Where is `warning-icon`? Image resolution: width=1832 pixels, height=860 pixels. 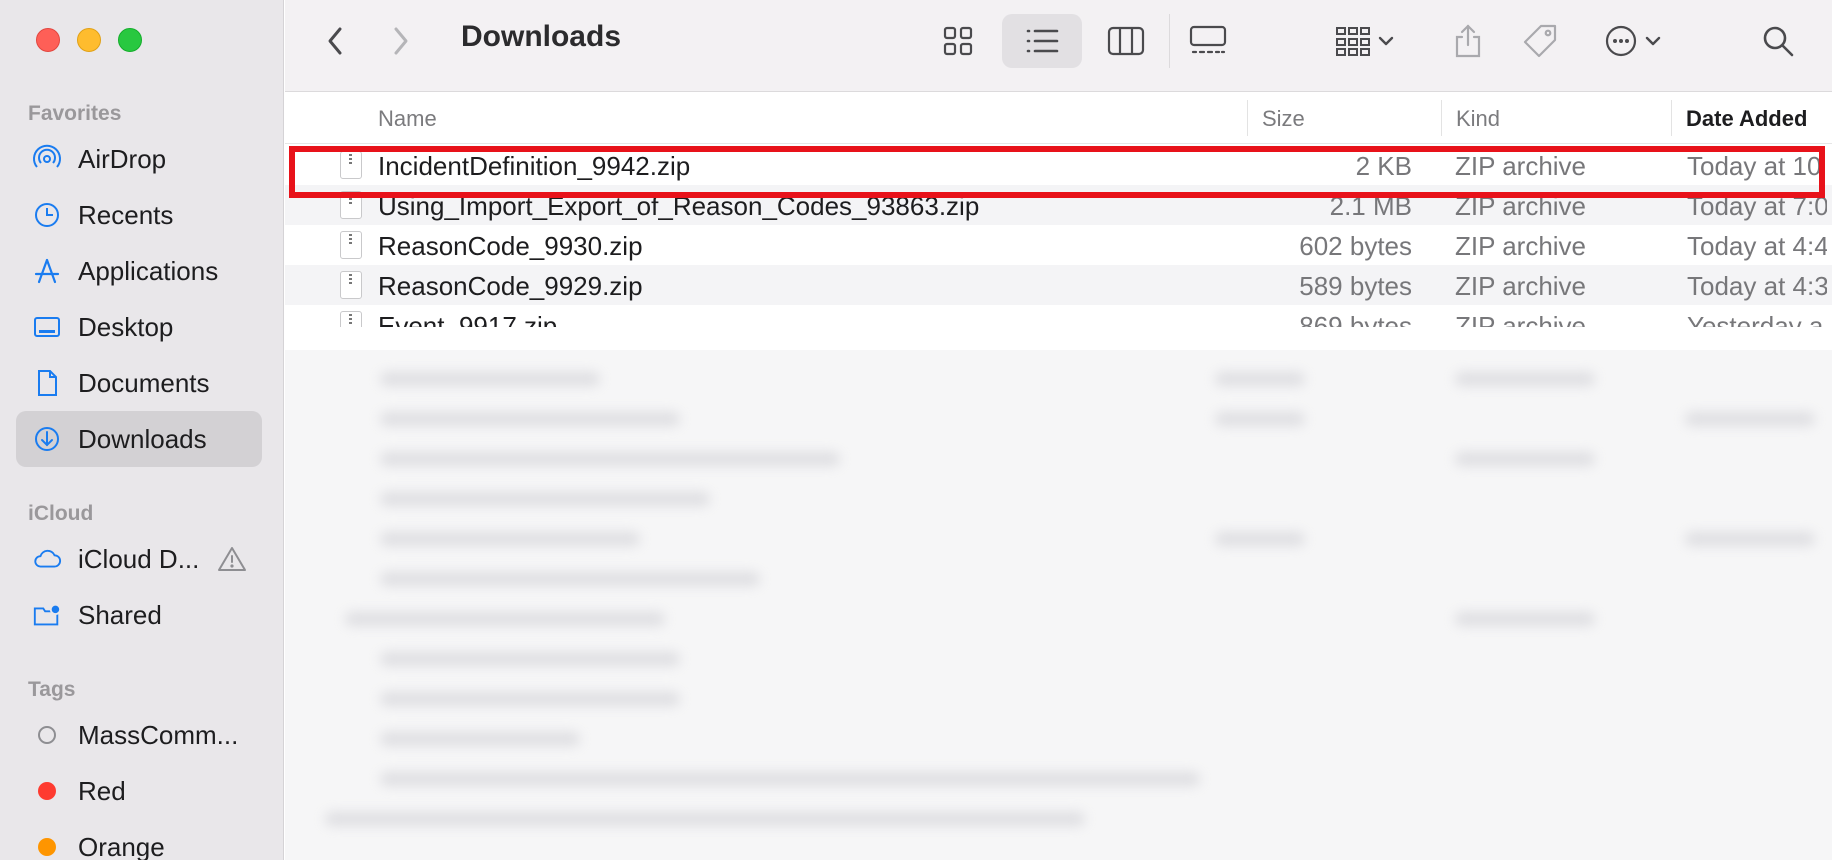
warning-icon is located at coordinates (232, 559).